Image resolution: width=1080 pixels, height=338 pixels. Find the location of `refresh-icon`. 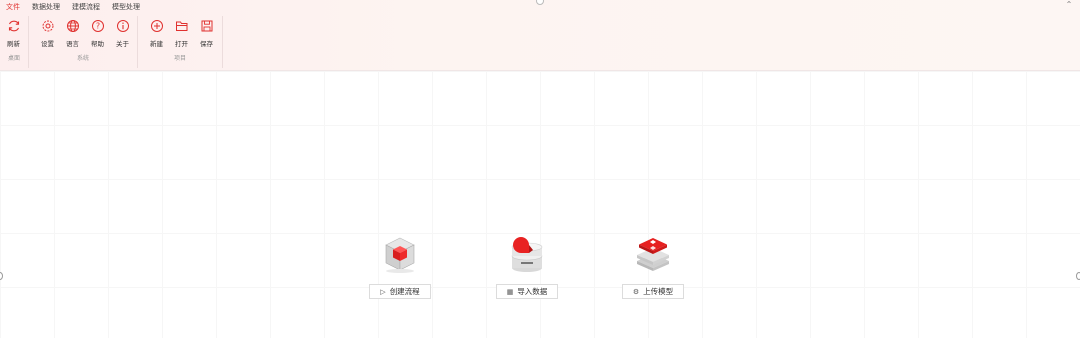

refresh-icon is located at coordinates (13, 26).